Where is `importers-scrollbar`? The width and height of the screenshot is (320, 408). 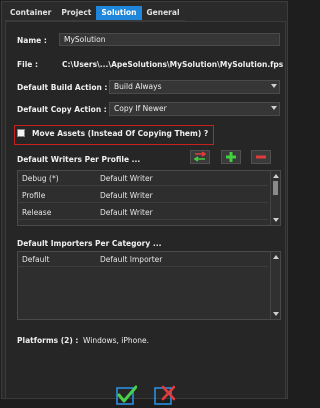
importers-scrollbar is located at coordinates (275, 285).